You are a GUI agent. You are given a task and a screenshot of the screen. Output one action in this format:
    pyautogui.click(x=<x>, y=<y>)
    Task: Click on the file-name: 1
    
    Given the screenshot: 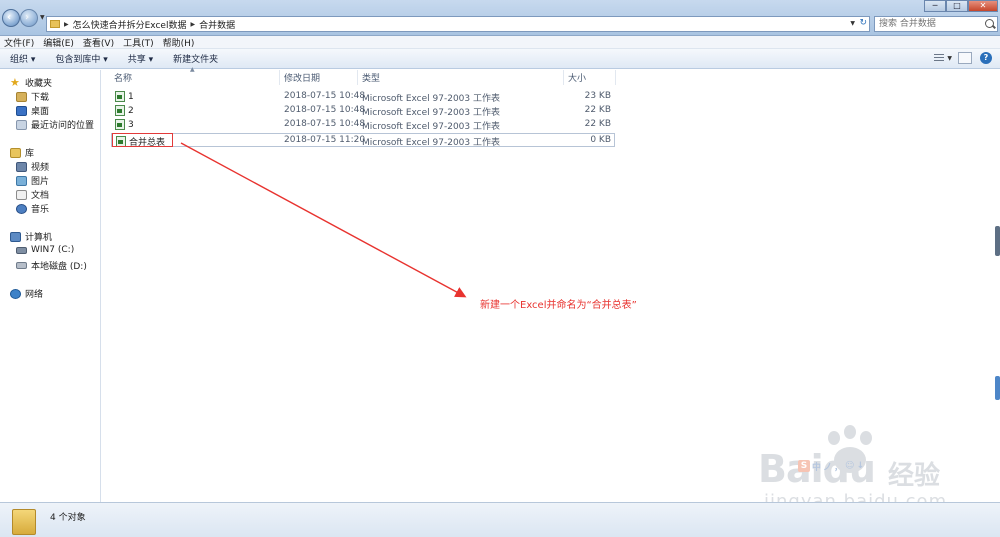 What is the action you would take?
    pyautogui.click(x=131, y=96)
    